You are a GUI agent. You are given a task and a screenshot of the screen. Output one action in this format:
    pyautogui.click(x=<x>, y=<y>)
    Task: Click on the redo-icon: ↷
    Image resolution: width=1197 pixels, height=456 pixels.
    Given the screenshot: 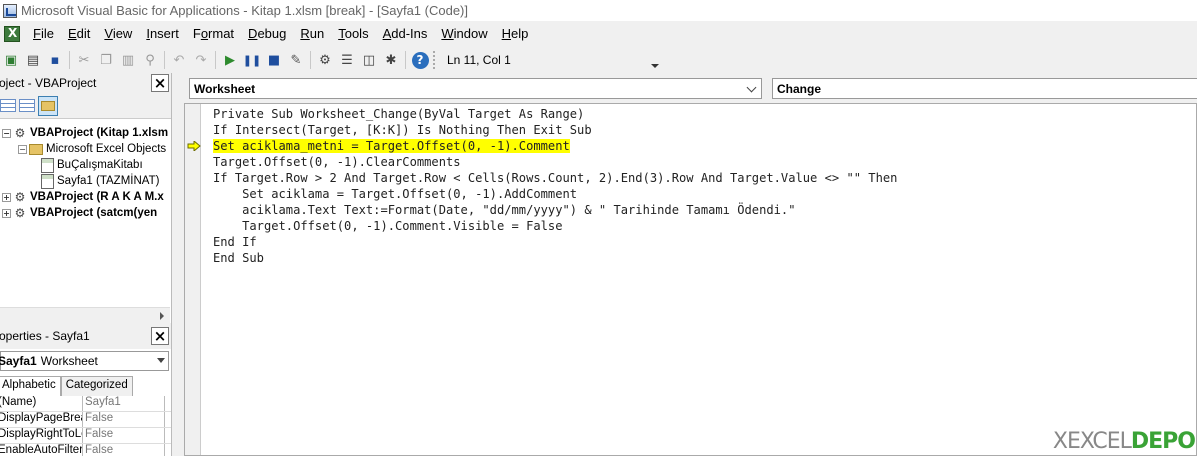 What is the action you would take?
    pyautogui.click(x=201, y=60)
    